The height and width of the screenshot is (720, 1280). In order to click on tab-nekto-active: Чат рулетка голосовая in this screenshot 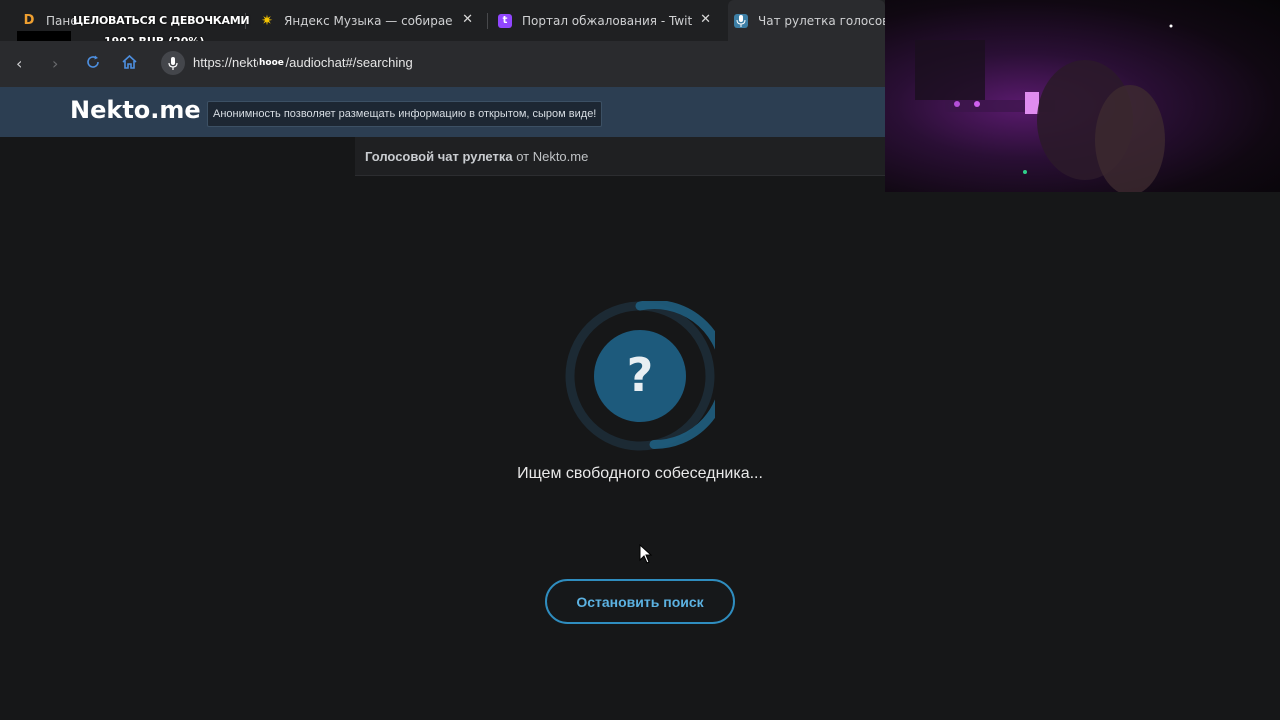, I will do `click(806, 20)`.